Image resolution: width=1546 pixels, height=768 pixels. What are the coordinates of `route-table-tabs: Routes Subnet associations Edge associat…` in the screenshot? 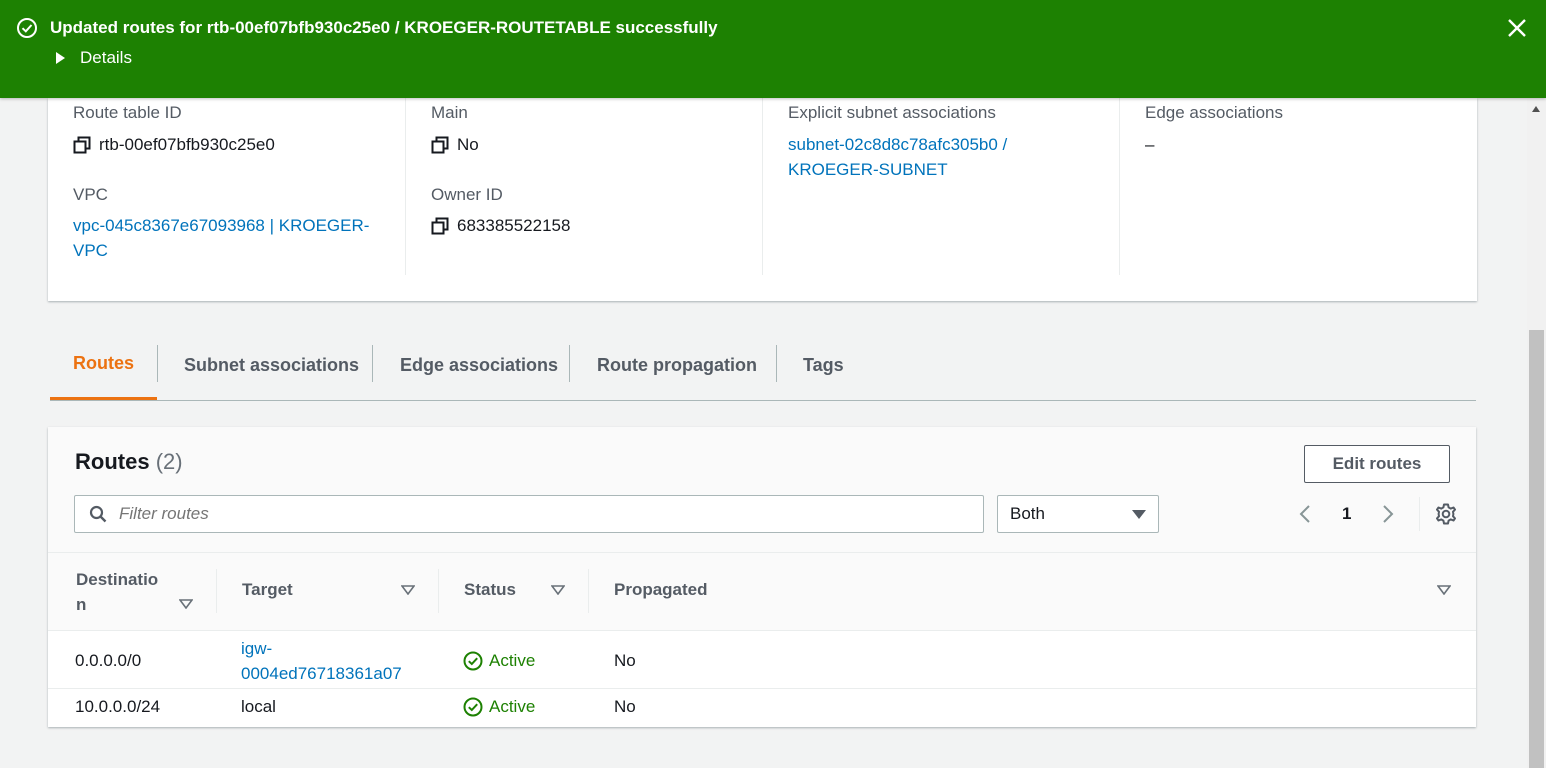 It's located at (763, 365).